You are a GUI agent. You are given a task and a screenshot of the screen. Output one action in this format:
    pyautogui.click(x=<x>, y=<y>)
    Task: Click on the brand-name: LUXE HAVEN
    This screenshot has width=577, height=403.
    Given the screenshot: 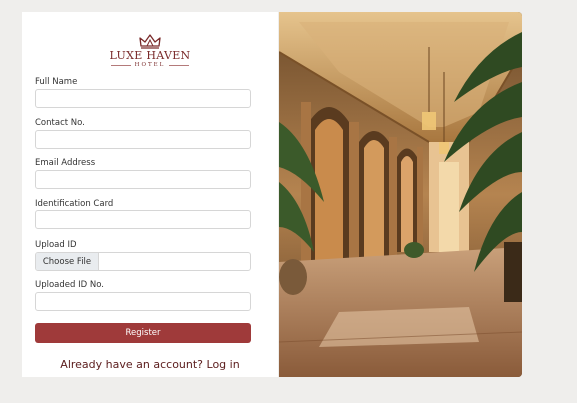 What is the action you would take?
    pyautogui.click(x=150, y=55)
    